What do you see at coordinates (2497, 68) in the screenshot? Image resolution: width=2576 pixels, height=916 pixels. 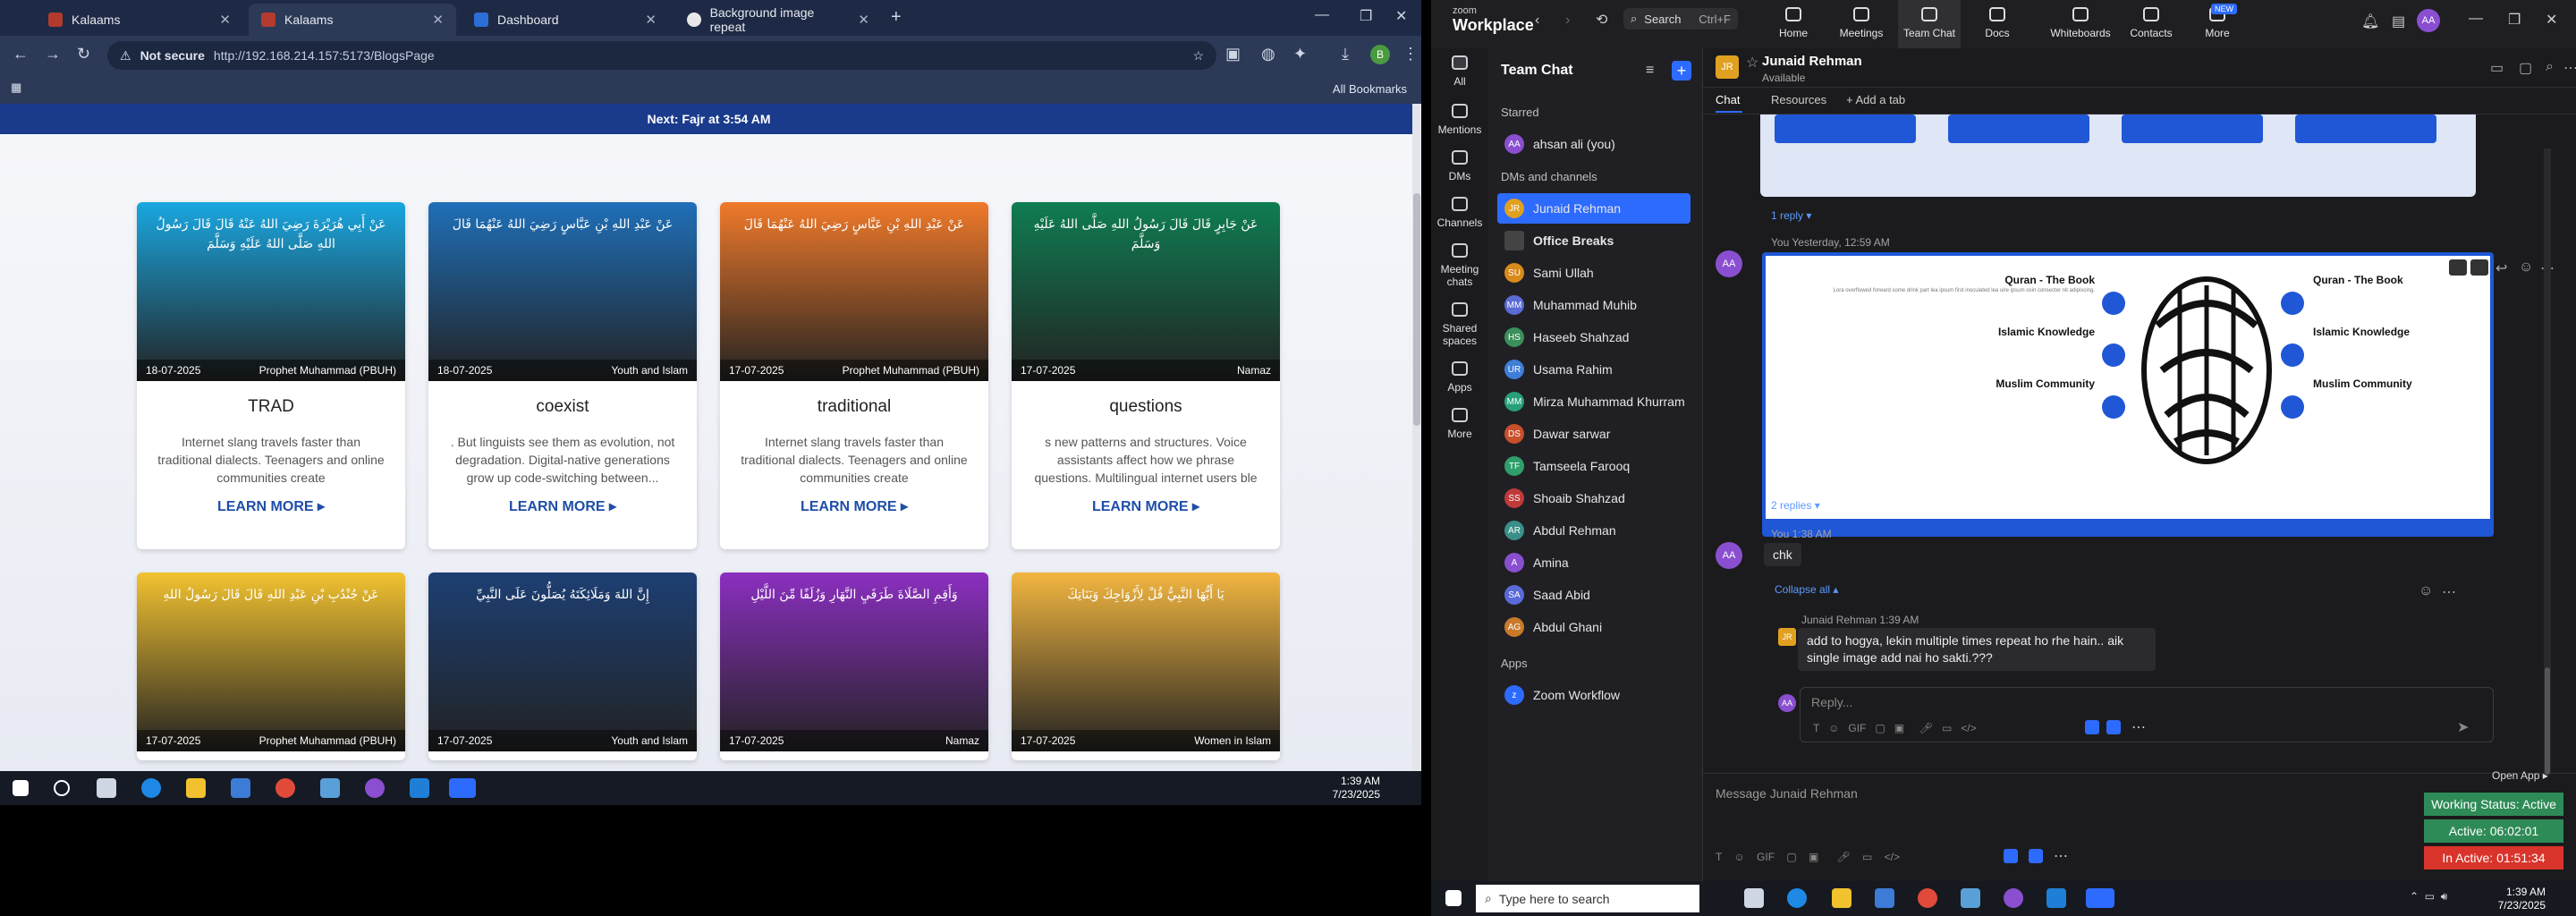 I see `video-call-icon: ▭` at bounding box center [2497, 68].